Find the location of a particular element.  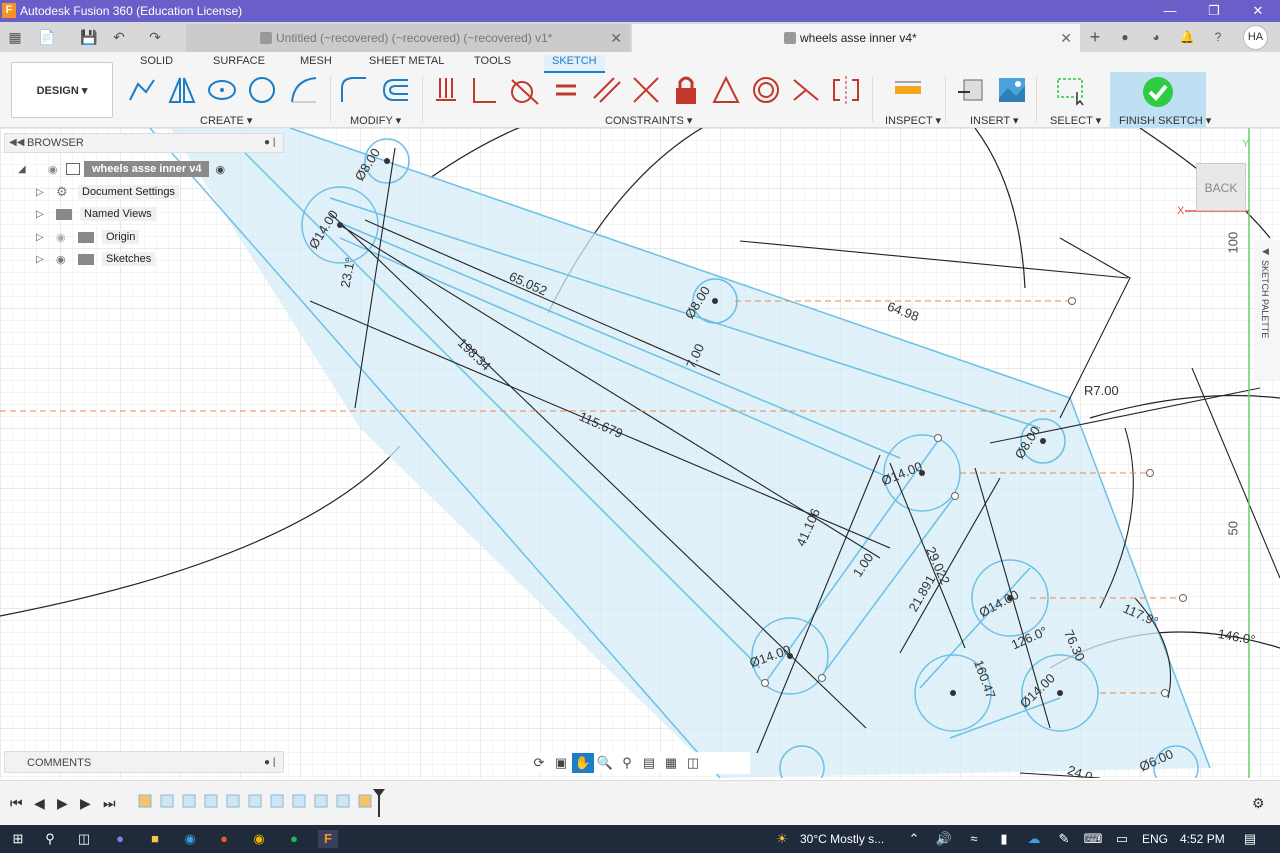

midpoint-constraint-icon is located at coordinates (646, 90).